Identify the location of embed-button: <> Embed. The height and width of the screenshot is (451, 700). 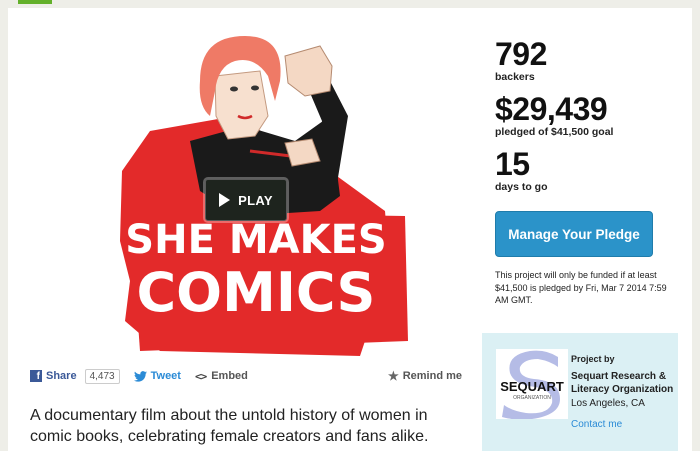
(221, 376).